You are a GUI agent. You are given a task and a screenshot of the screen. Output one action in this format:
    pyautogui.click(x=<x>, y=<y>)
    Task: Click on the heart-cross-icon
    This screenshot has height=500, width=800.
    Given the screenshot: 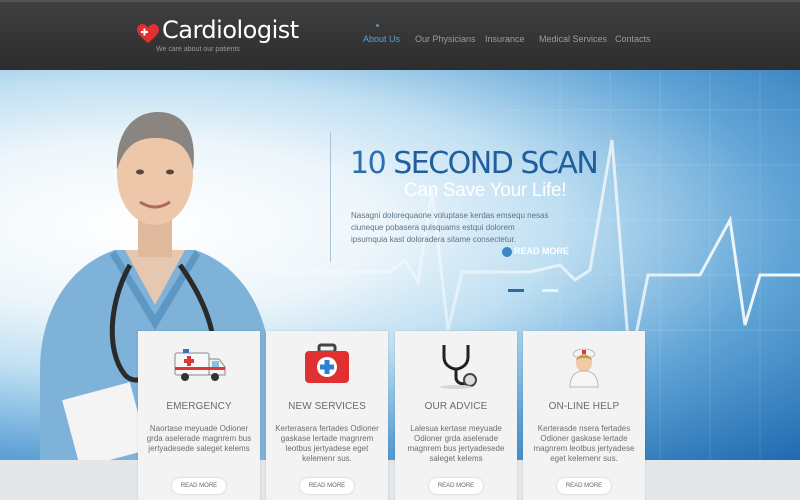 What is the action you would take?
    pyautogui.click(x=148, y=33)
    